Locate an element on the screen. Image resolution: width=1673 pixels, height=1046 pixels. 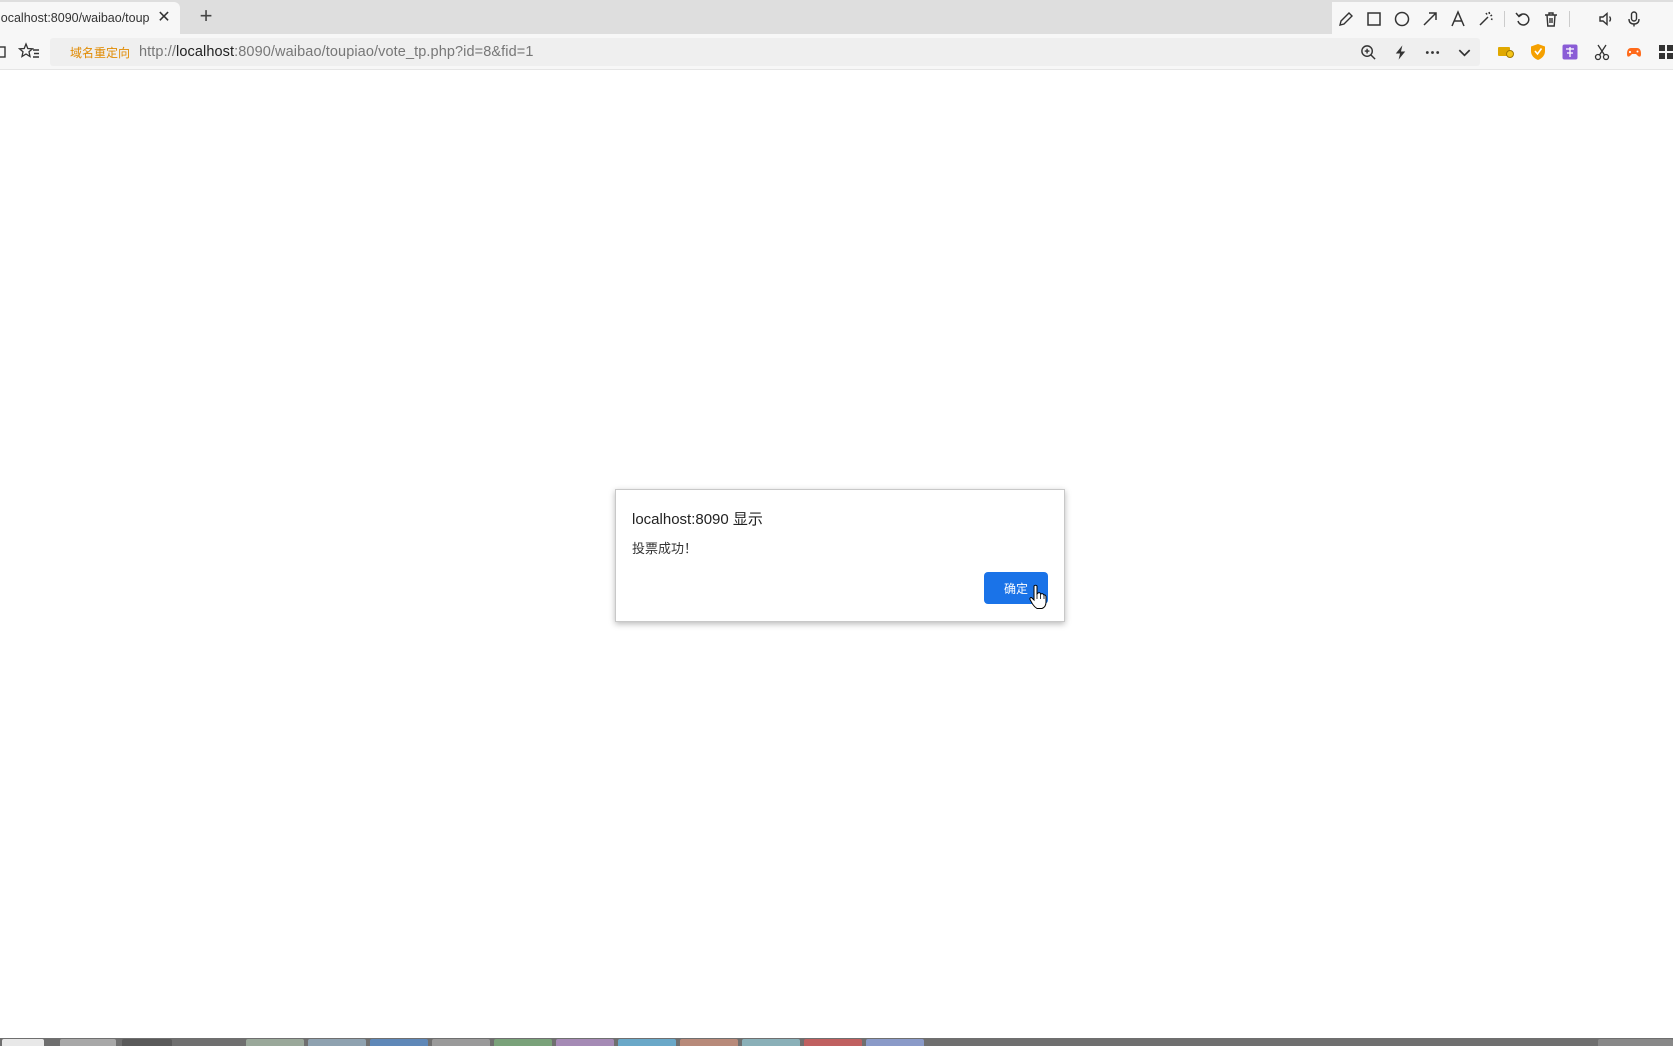
magic-wand-icon is located at coordinates (1486, 19).